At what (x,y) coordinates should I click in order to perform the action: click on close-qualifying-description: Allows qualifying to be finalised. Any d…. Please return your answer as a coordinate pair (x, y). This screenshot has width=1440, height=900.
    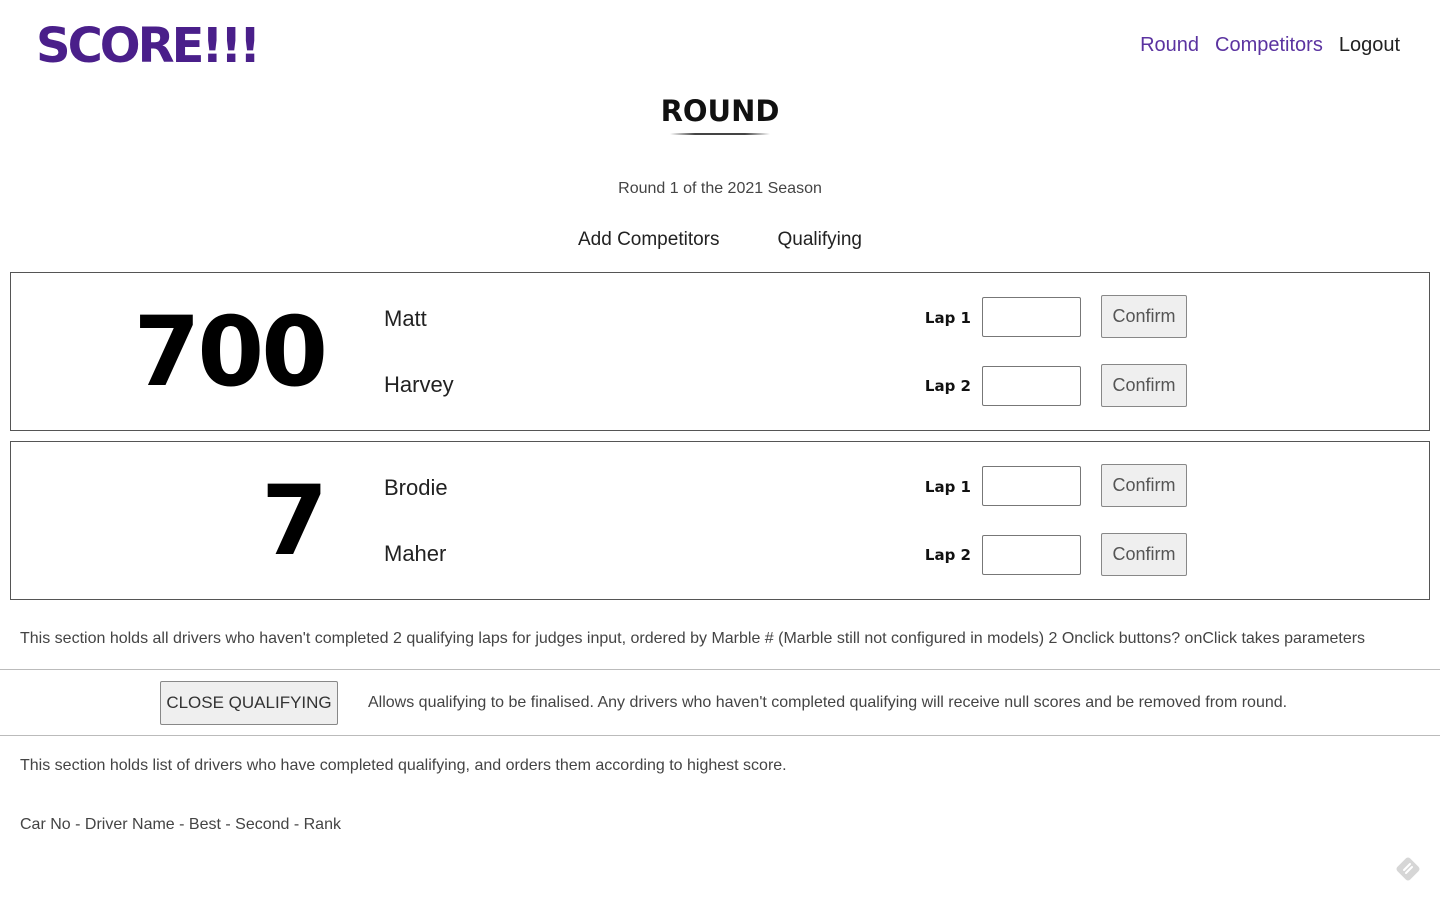
    Looking at the image, I should click on (828, 702).